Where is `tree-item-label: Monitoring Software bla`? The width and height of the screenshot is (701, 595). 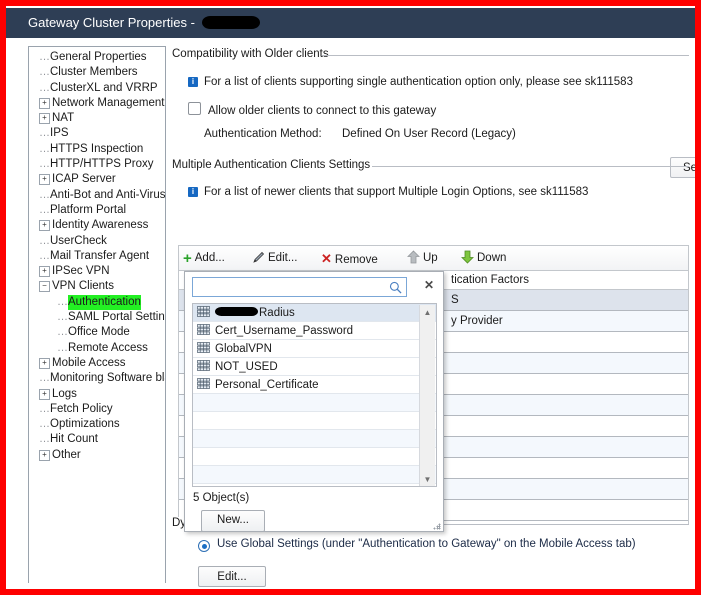 tree-item-label: Monitoring Software bla is located at coordinates (107, 378).